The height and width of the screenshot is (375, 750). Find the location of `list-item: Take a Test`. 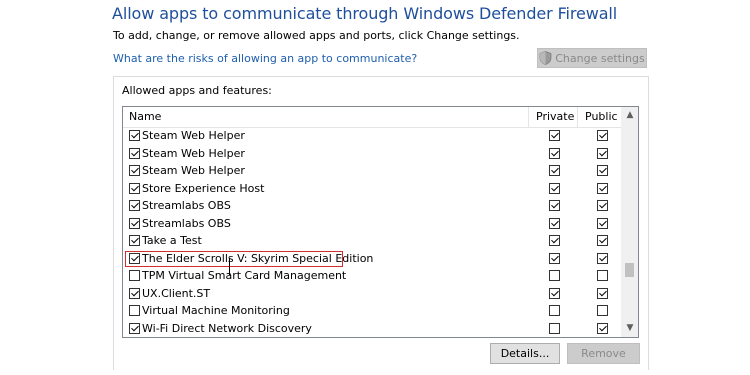

list-item: Take a Test is located at coordinates (373, 241).